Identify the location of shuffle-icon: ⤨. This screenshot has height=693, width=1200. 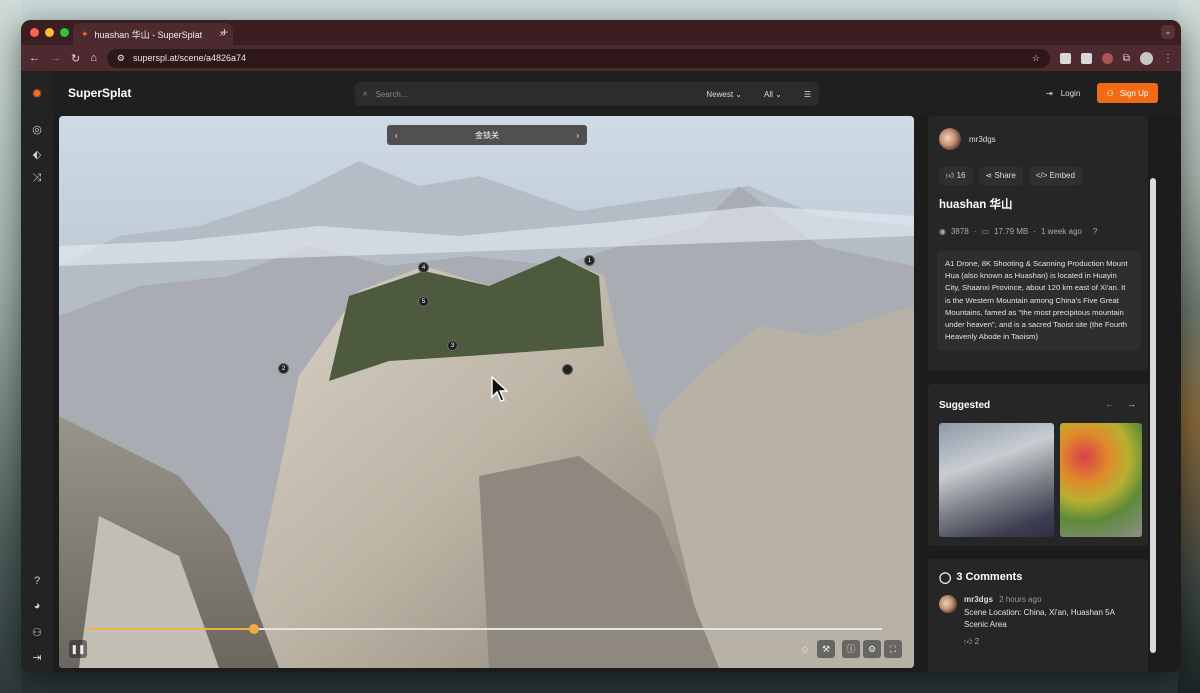
(37, 178).